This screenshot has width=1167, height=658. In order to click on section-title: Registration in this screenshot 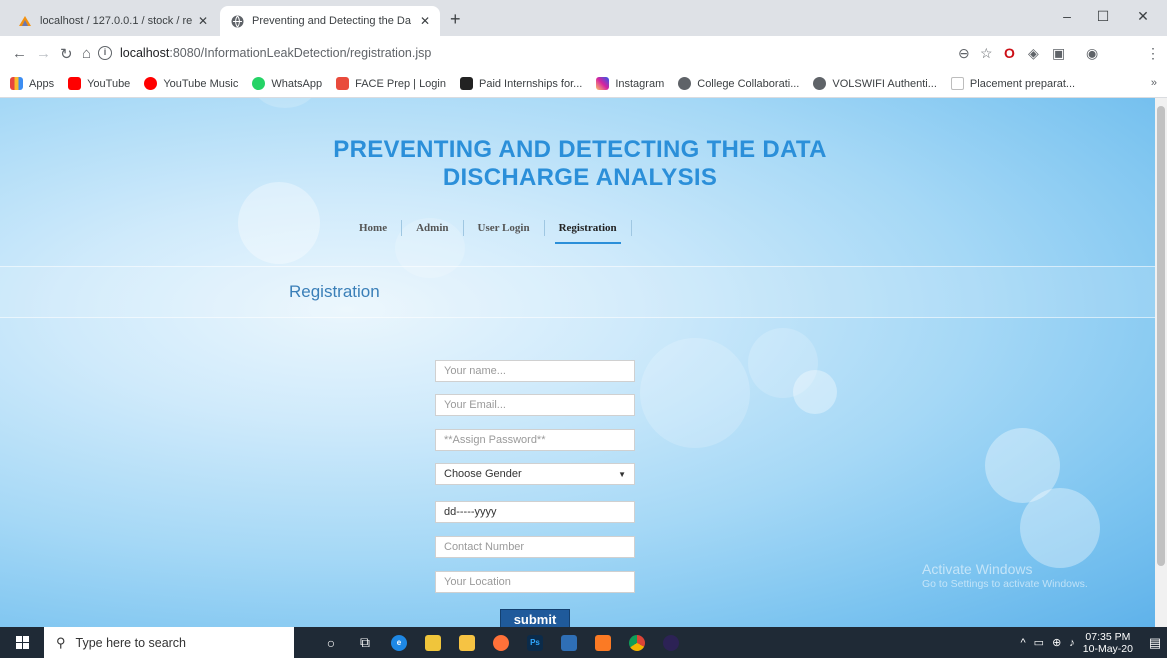, I will do `click(334, 291)`.